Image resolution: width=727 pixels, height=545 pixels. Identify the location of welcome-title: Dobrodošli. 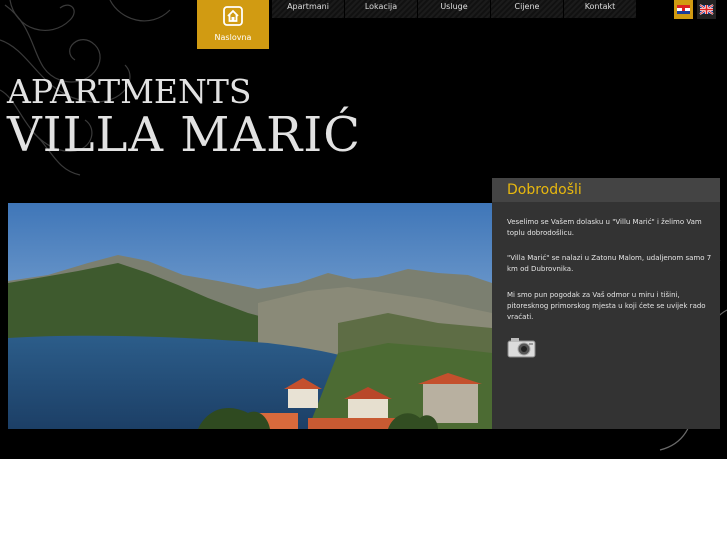
(606, 190).